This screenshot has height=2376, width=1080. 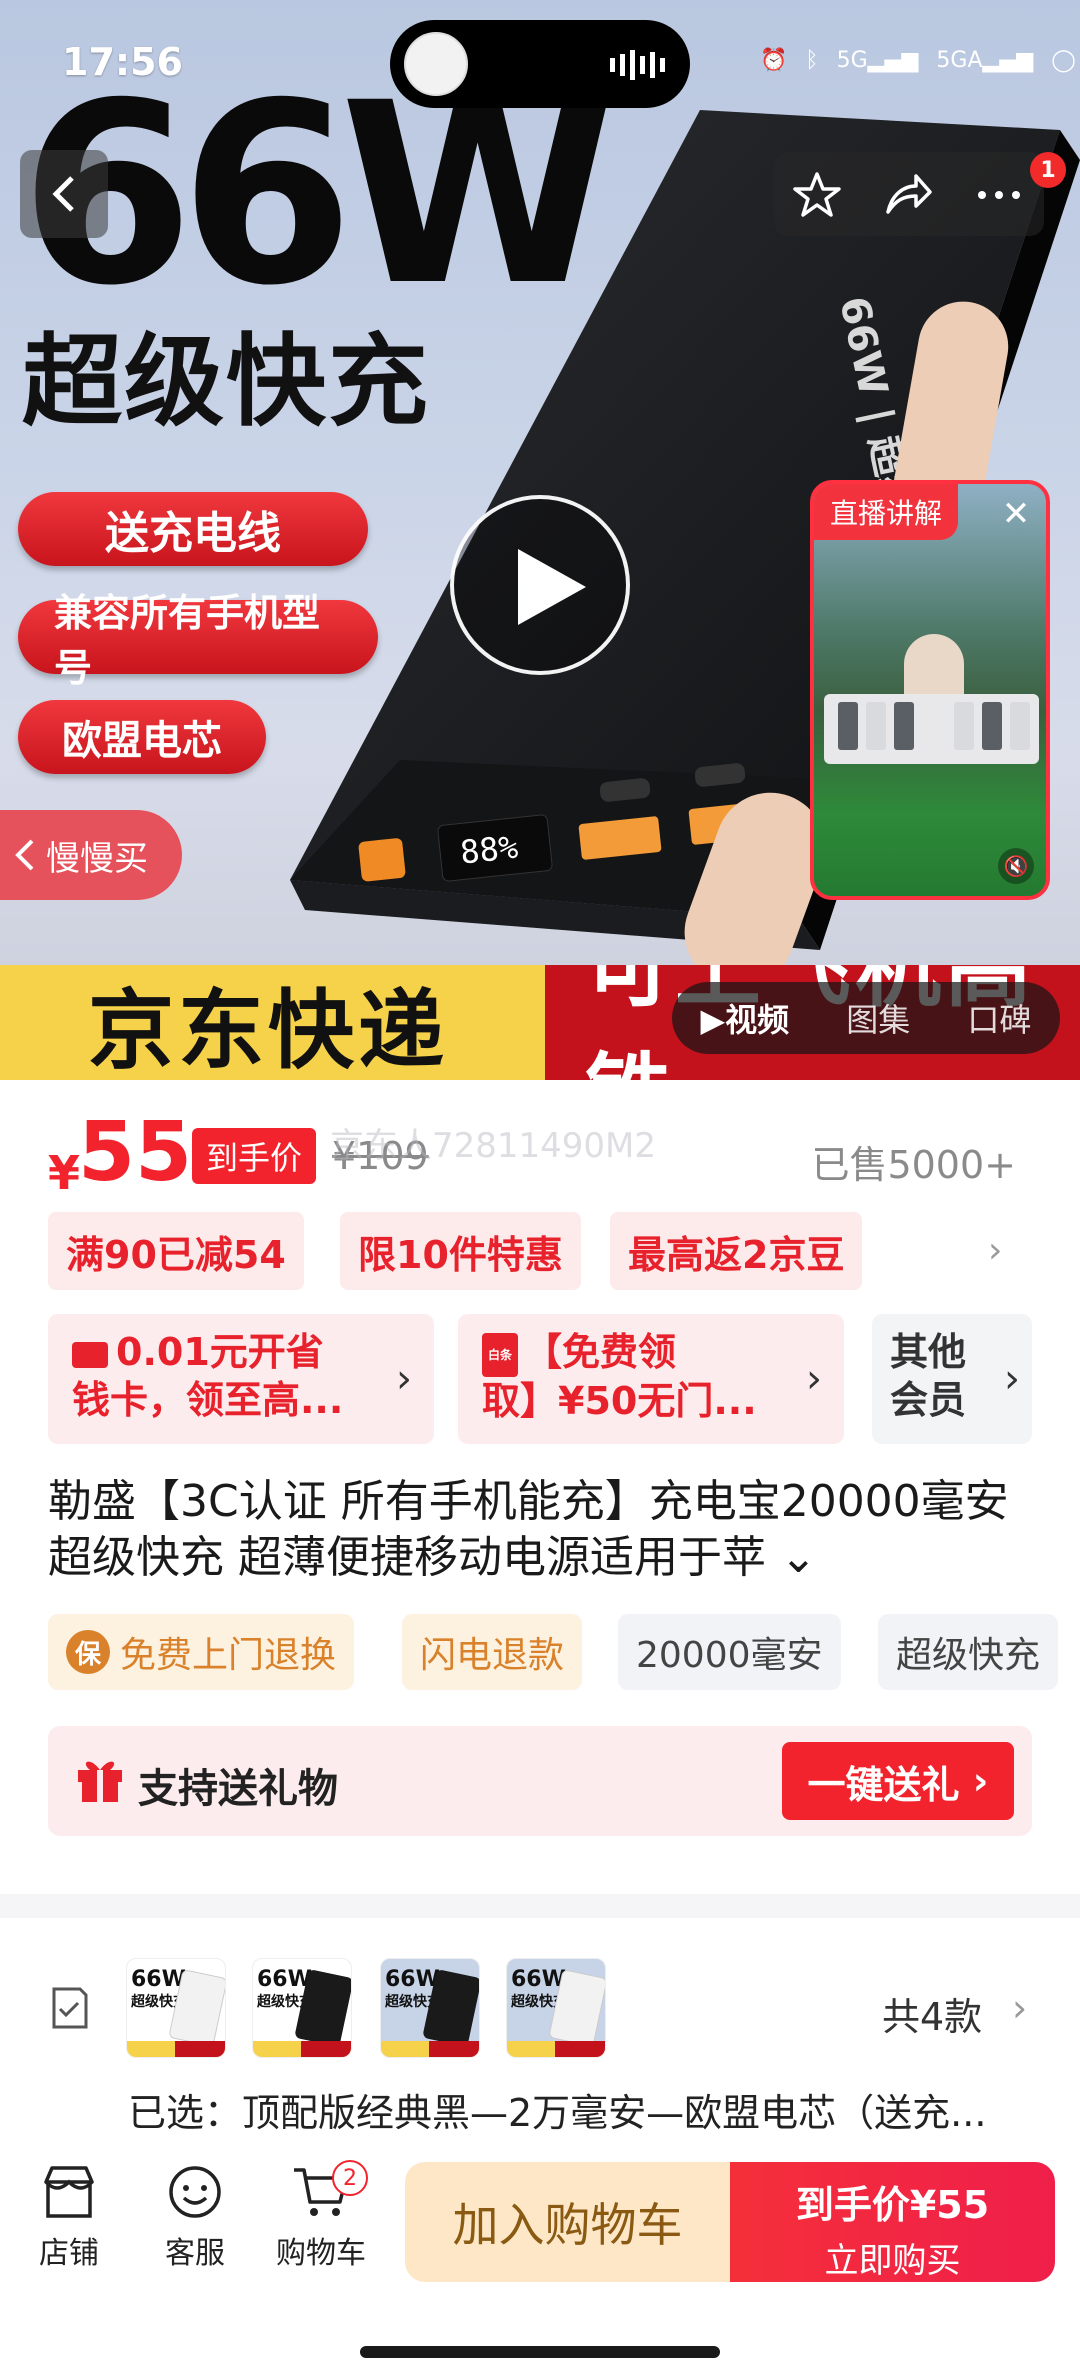 I want to click on cart-label: 购物车, so click(x=321, y=2253).